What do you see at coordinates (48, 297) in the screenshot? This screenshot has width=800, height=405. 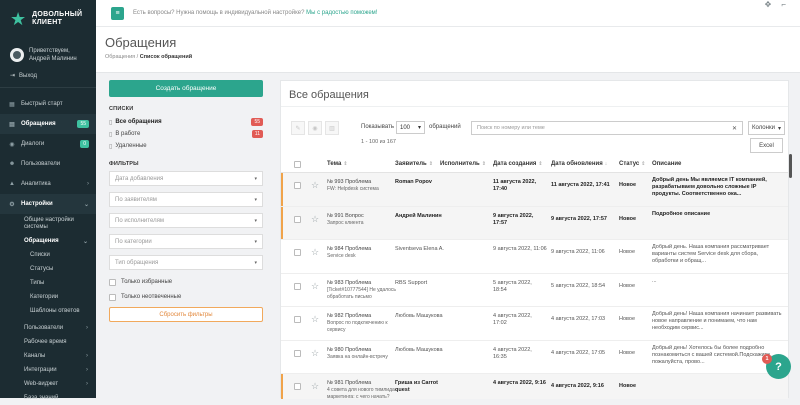 I see `sidebar-sub-categories: Категории` at bounding box center [48, 297].